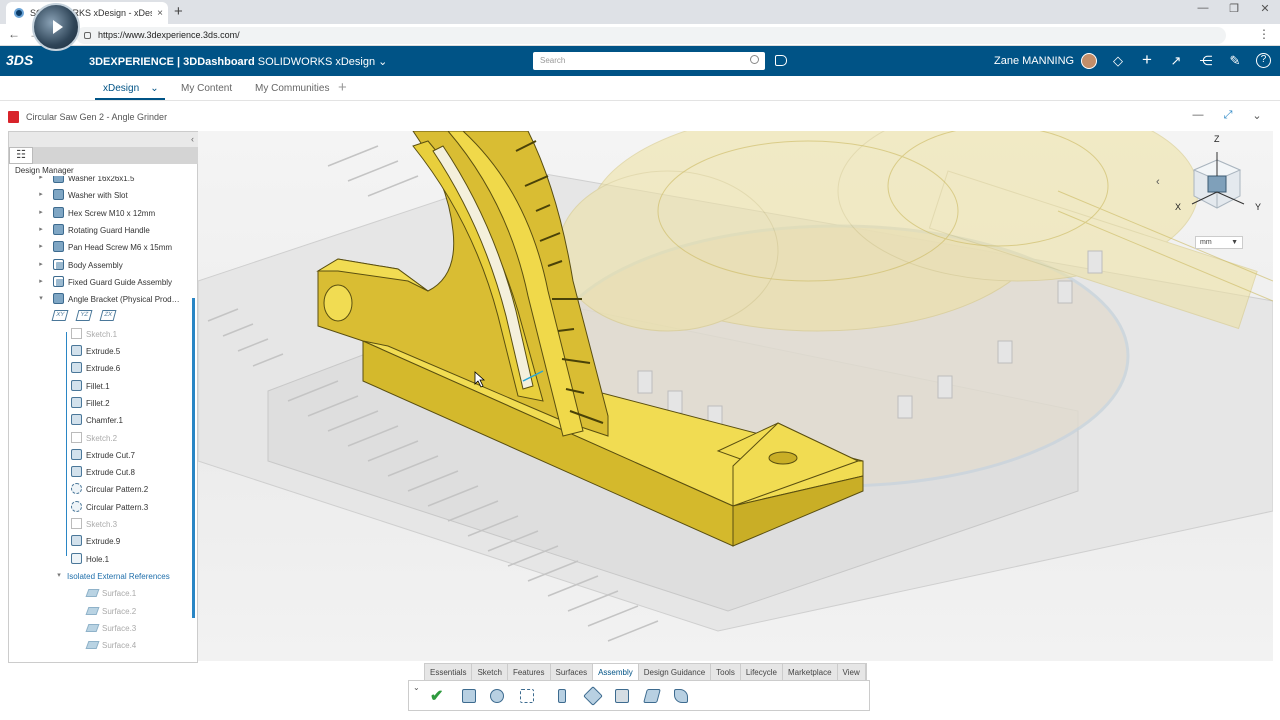 The image size is (1280, 720). I want to click on tree-item: Surface.3, so click(100, 628).